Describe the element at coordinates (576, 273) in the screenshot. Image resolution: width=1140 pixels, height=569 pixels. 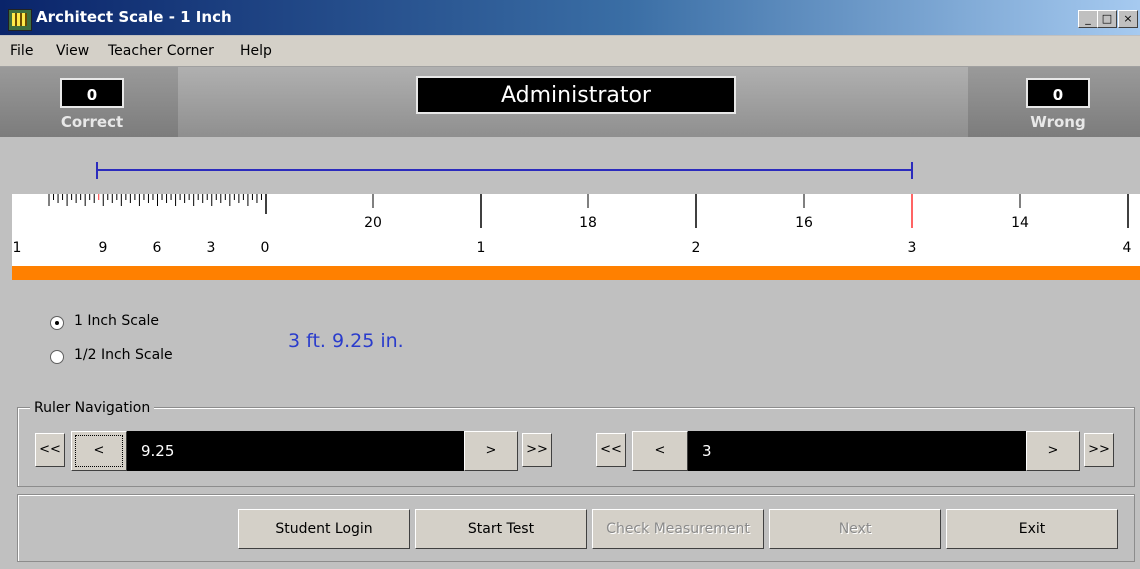
I see `ruler-band` at that location.